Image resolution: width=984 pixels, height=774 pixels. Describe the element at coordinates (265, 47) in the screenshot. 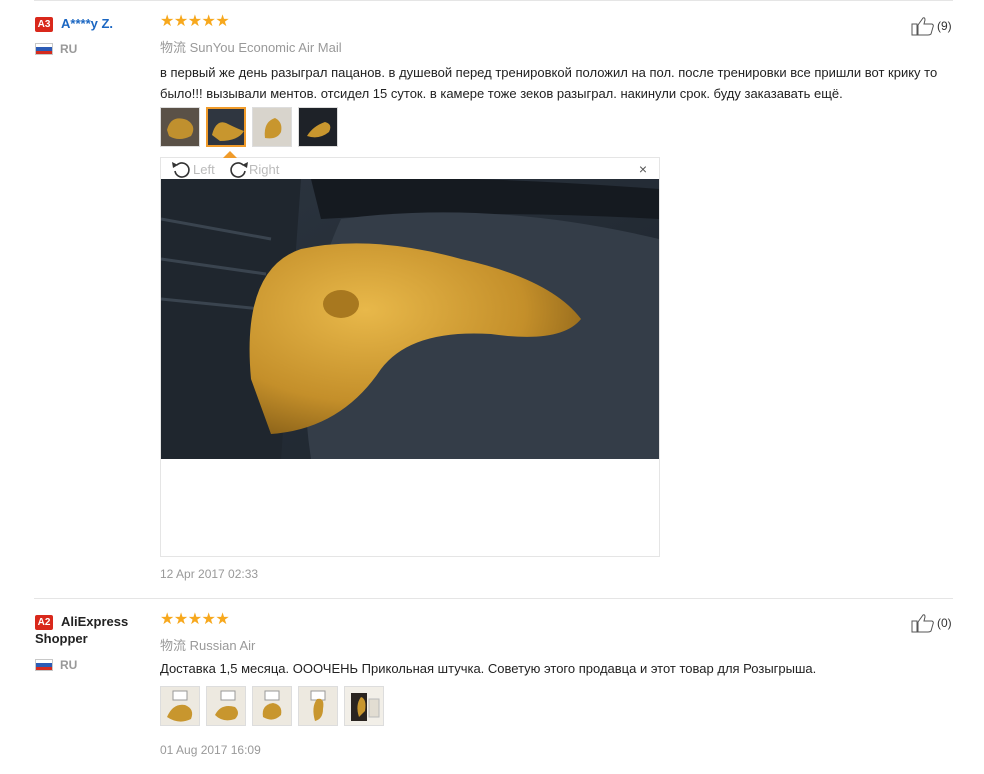

I see `logistics-name: SunYou Economic Air Mail` at that location.